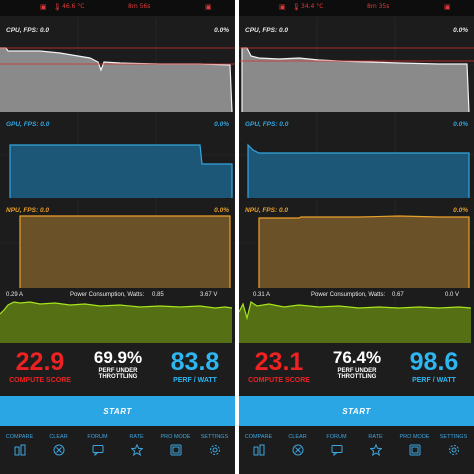 The height and width of the screenshot is (474, 474). I want to click on compute-score-value: 22.9, so click(40, 362).